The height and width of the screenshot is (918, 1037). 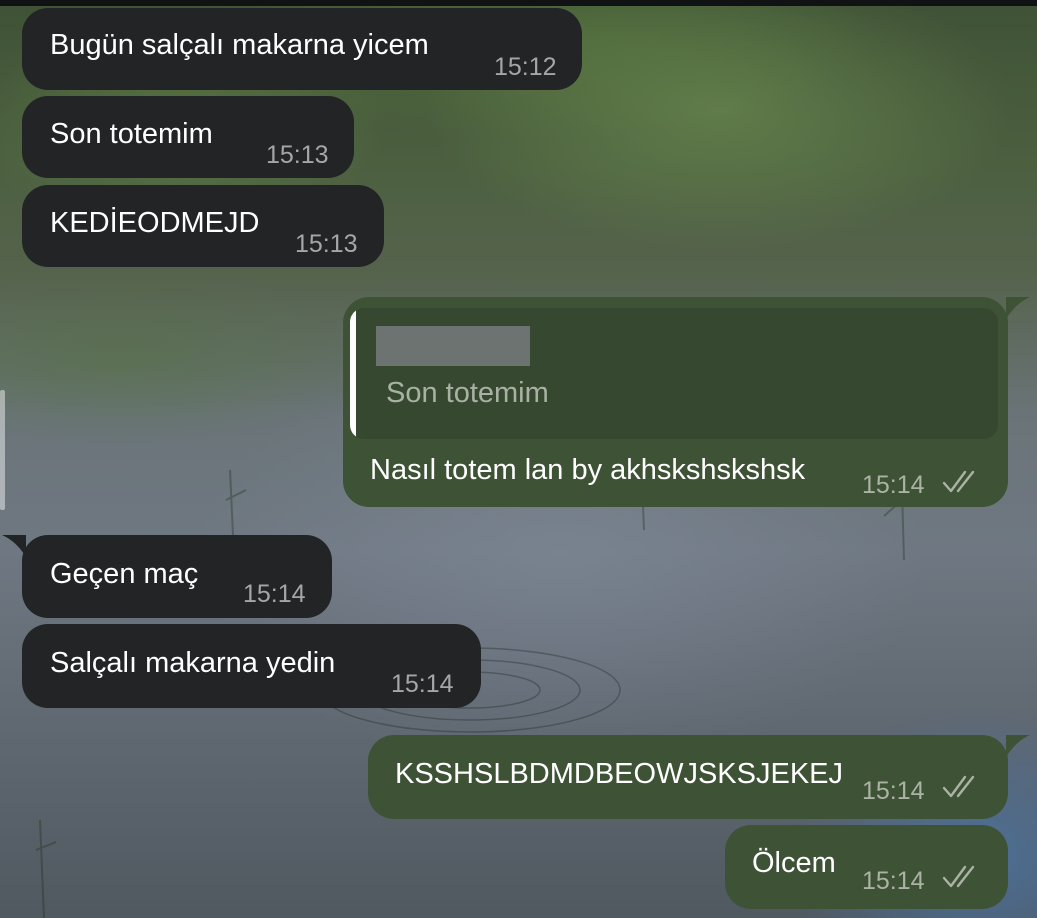 What do you see at coordinates (518, 3) in the screenshot?
I see `status-strip` at bounding box center [518, 3].